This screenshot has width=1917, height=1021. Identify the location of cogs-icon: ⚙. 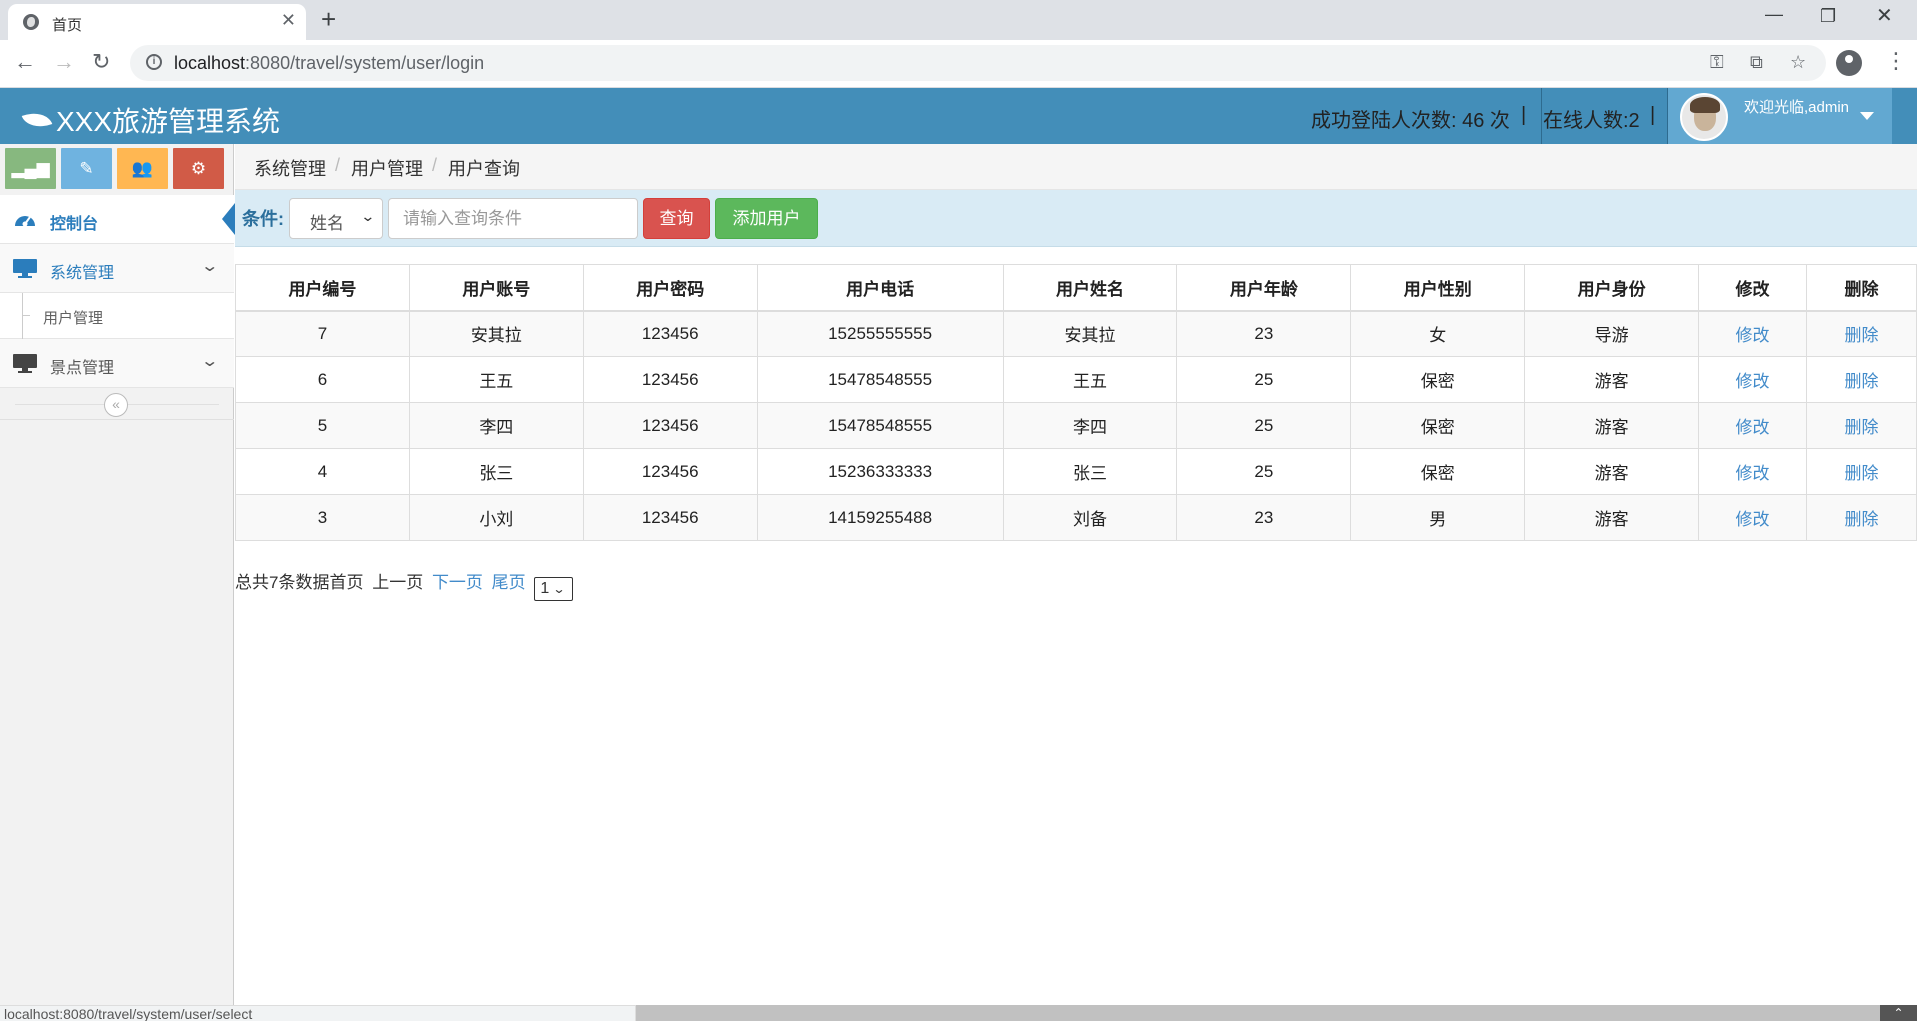
(198, 168).